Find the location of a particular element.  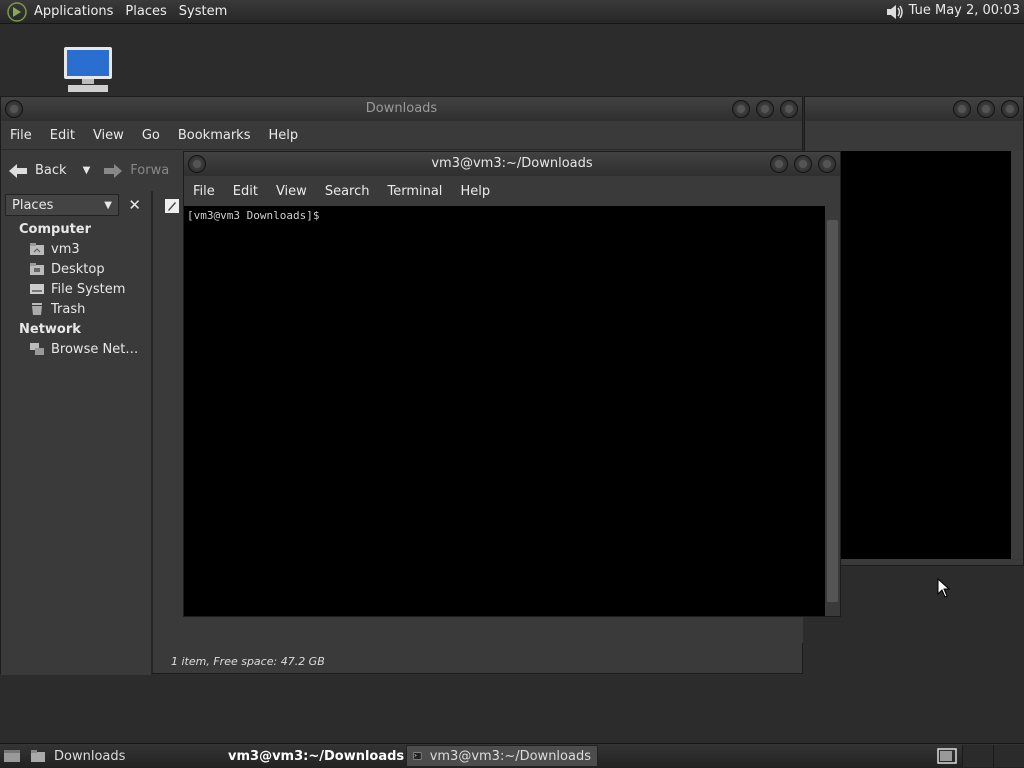

places-menu: Places is located at coordinates (145, 11).